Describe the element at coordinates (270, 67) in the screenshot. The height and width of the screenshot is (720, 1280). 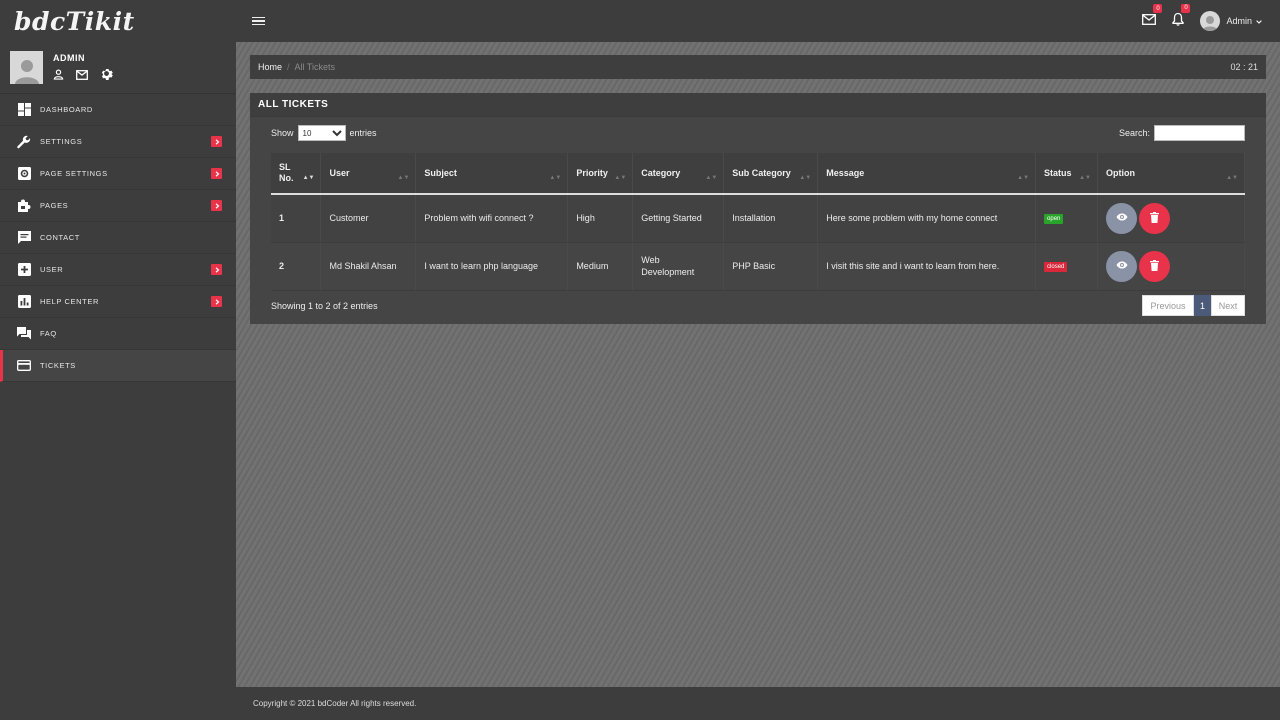
I see `breadcrumb-home-link: Home` at that location.